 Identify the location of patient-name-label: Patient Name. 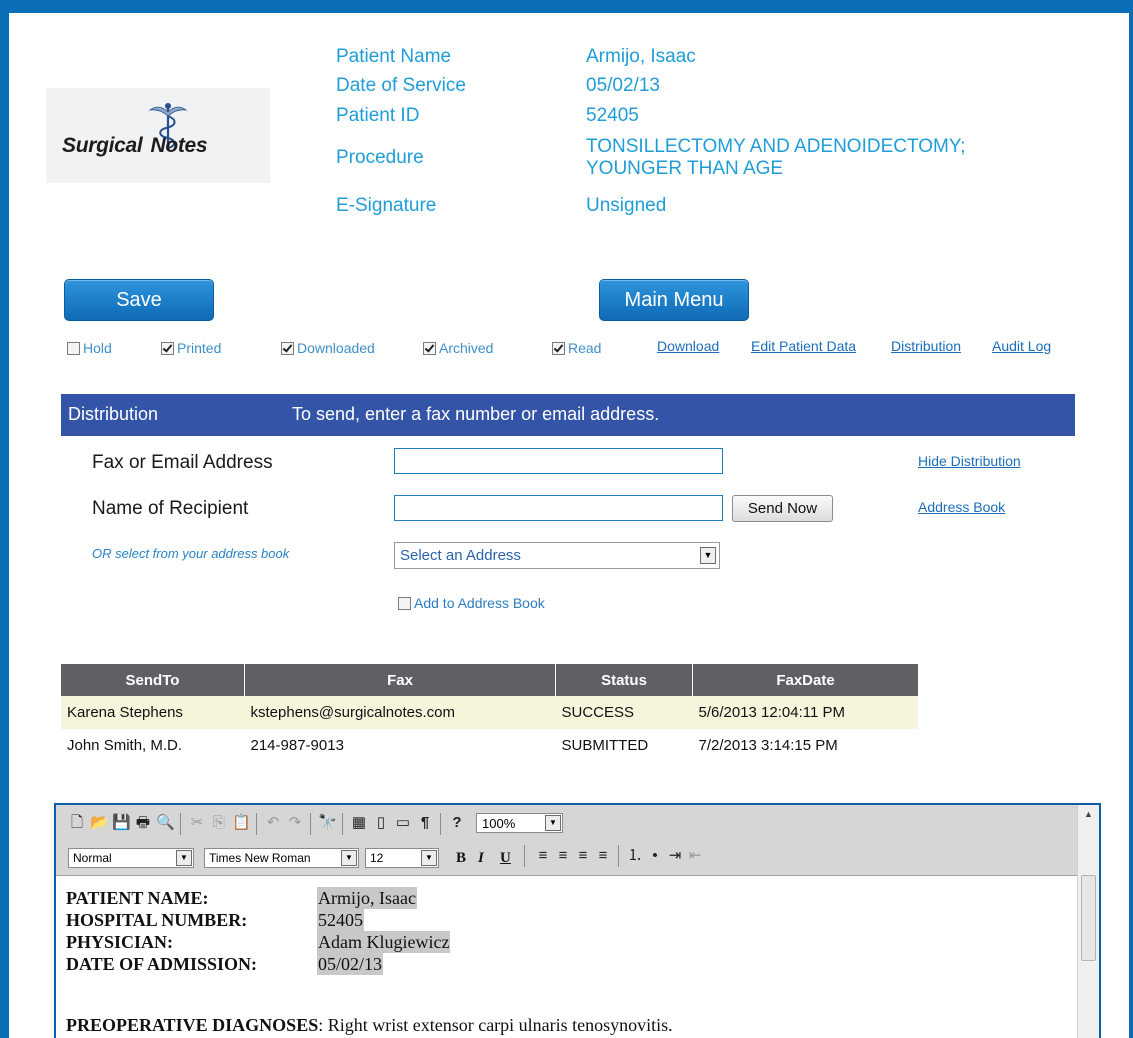
(394, 56).